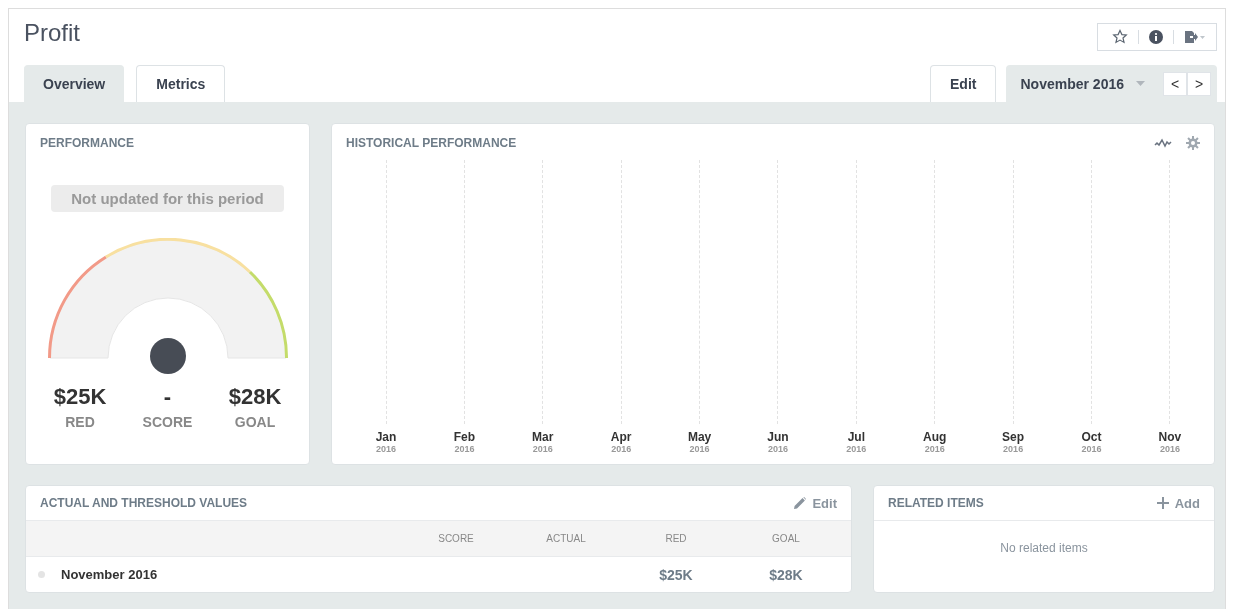 The height and width of the screenshot is (610, 1234). What do you see at coordinates (255, 397) in the screenshot?
I see `stat-value: $28K` at bounding box center [255, 397].